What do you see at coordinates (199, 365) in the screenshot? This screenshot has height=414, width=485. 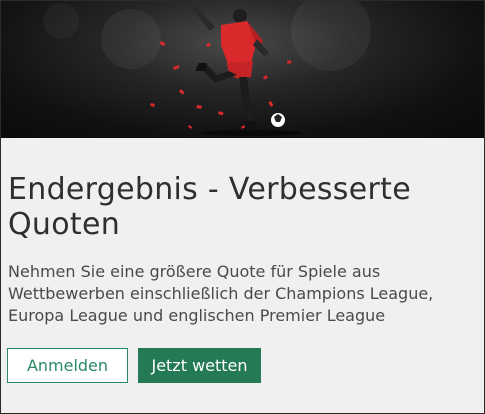 I see `bet-now-button: Jetzt wetten` at bounding box center [199, 365].